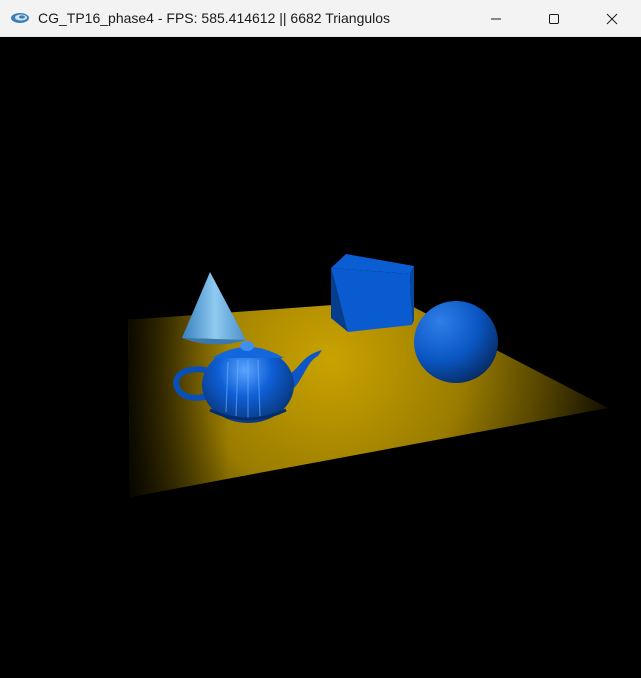 The height and width of the screenshot is (678, 641). What do you see at coordinates (456, 342) in the screenshot?
I see `sphere` at bounding box center [456, 342].